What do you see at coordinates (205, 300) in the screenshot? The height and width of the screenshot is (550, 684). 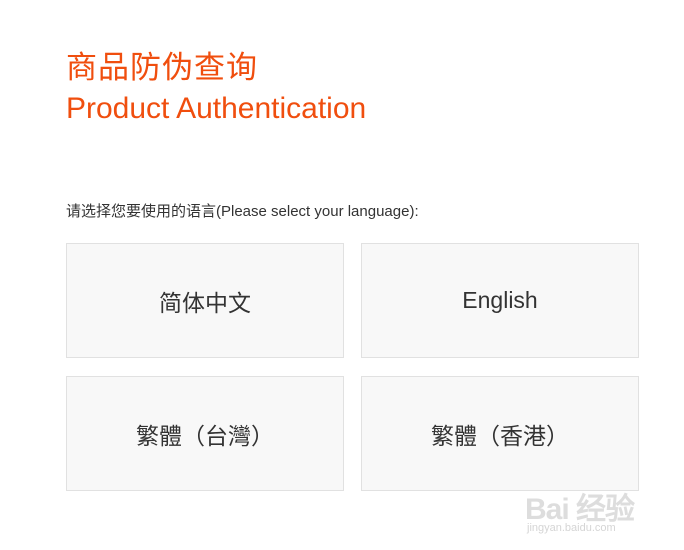 I see `simplified-chinese-button: 简体中文` at bounding box center [205, 300].